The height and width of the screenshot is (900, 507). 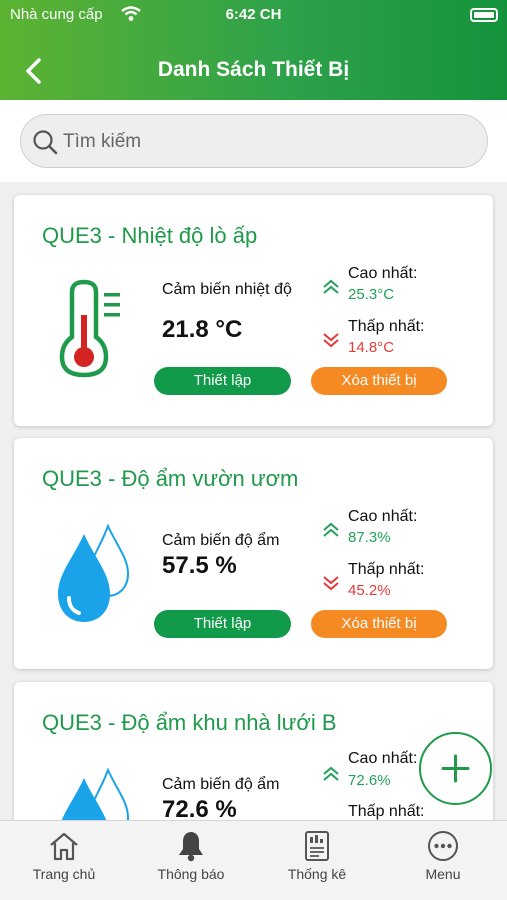 I want to click on clock: 6:42 CH, so click(x=253, y=14).